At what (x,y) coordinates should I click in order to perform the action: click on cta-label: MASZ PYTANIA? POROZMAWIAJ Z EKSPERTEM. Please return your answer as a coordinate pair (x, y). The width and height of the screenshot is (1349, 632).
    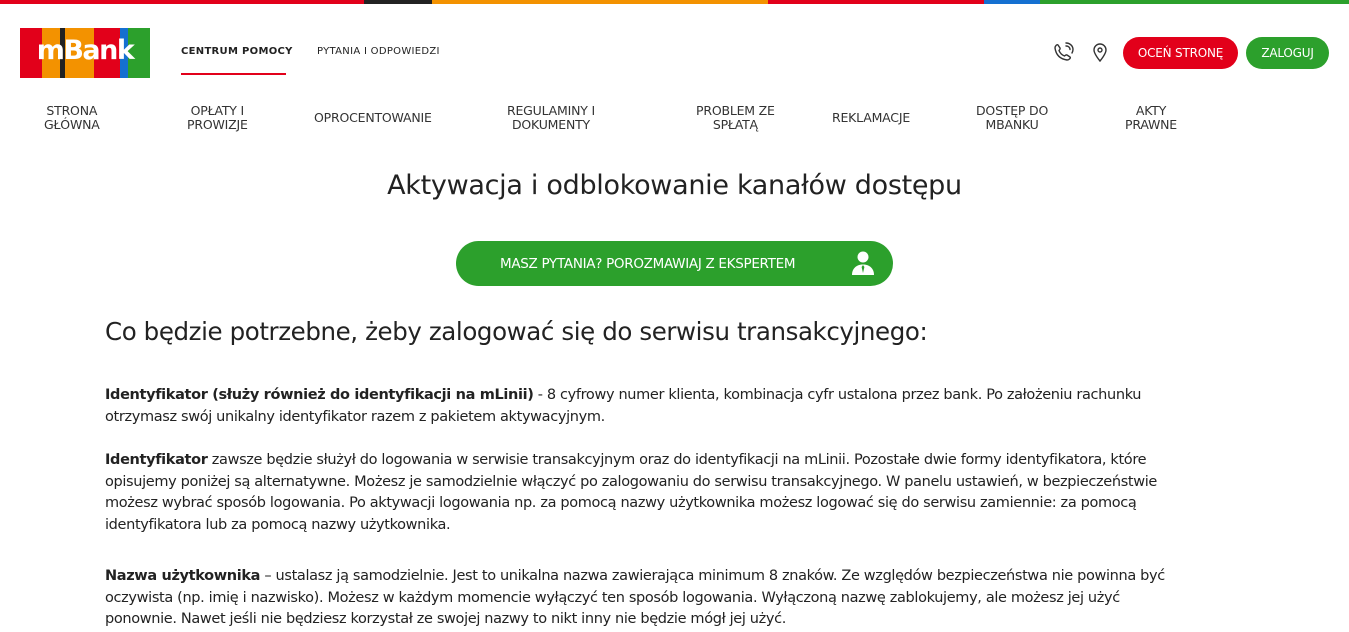
    Looking at the image, I should click on (648, 263).